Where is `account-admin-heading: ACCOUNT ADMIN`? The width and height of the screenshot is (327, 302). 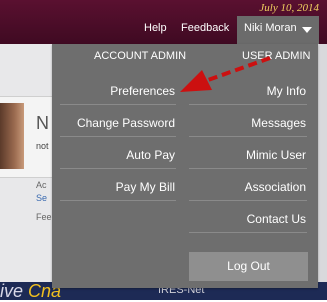 account-admin-heading: ACCOUNT ADMIN is located at coordinates (140, 56).